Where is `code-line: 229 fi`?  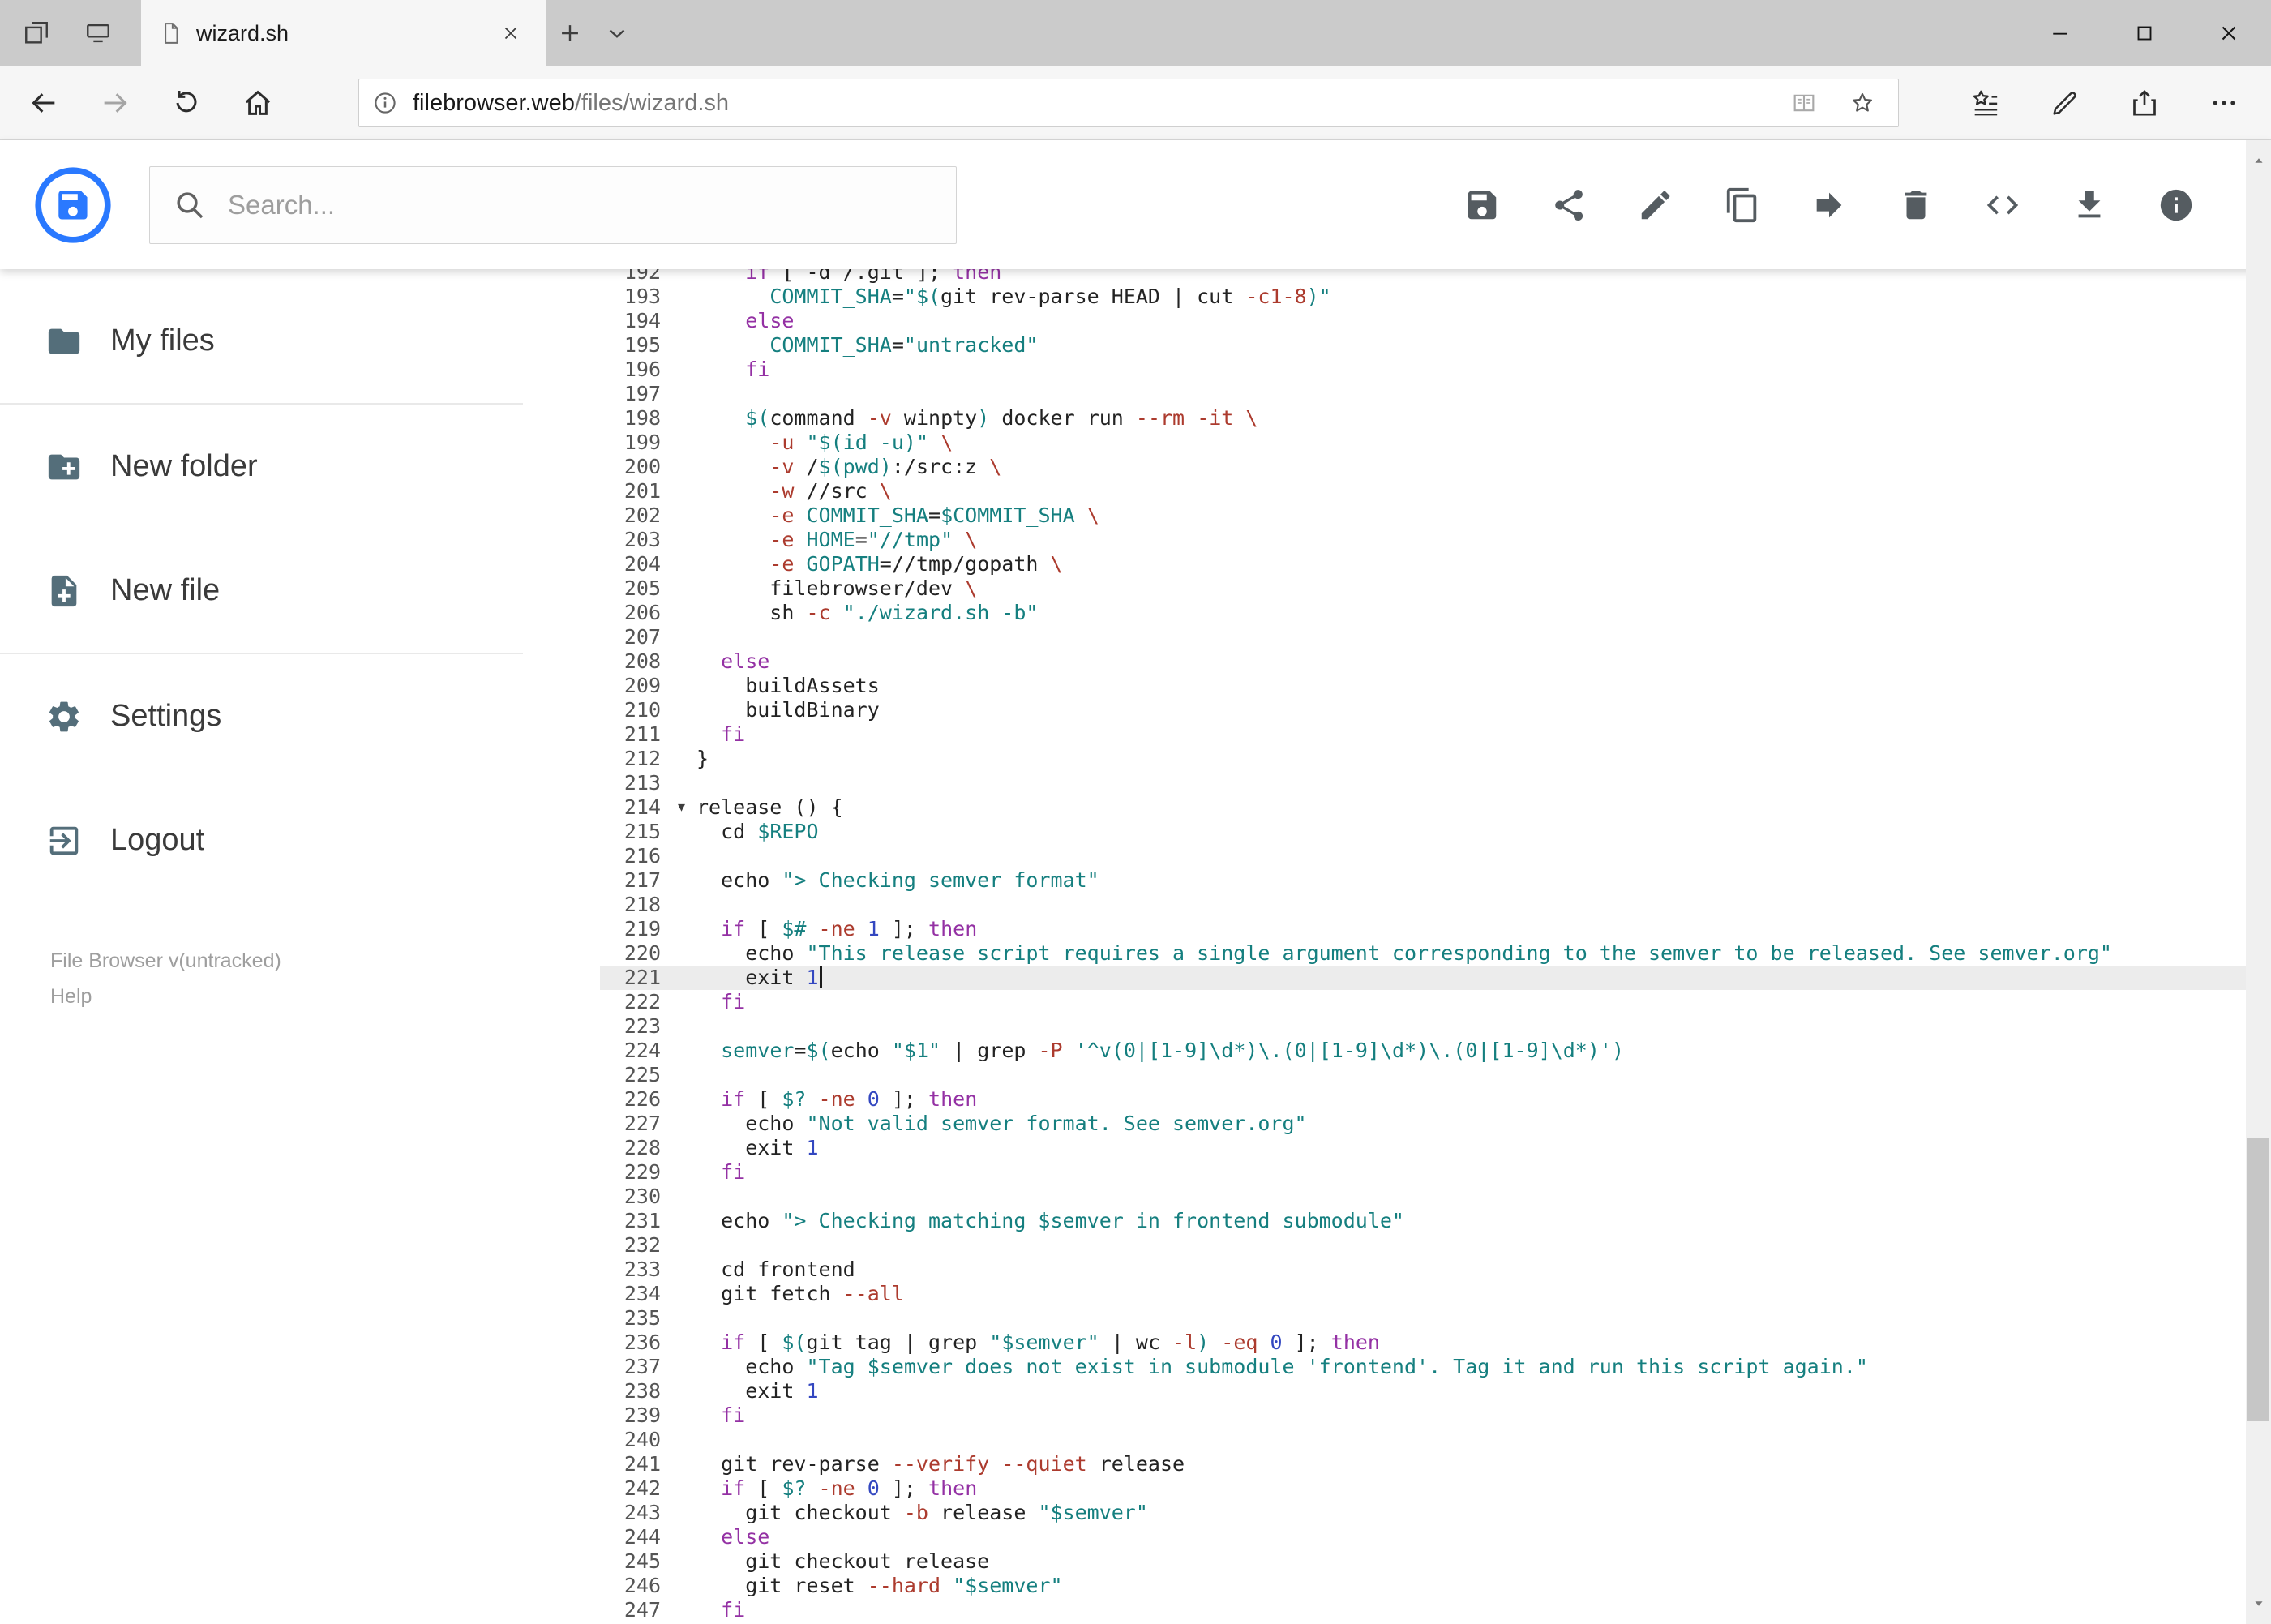 code-line: 229 fi is located at coordinates (1423, 1172).